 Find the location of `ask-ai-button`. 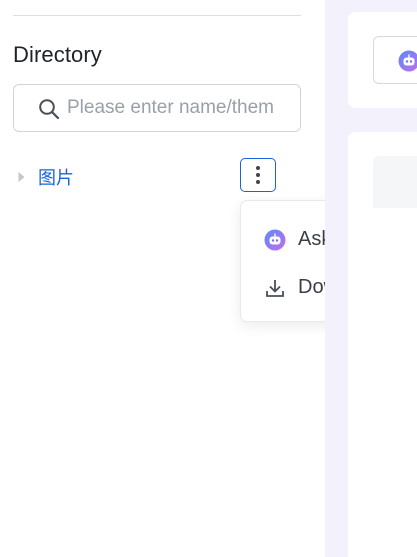

ask-ai-button is located at coordinates (395, 60).